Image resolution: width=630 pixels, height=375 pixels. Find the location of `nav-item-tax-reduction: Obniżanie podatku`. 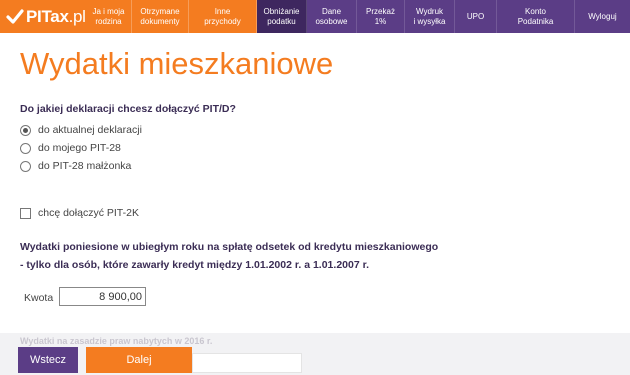

nav-item-tax-reduction: Obniżanie podatku is located at coordinates (282, 16).